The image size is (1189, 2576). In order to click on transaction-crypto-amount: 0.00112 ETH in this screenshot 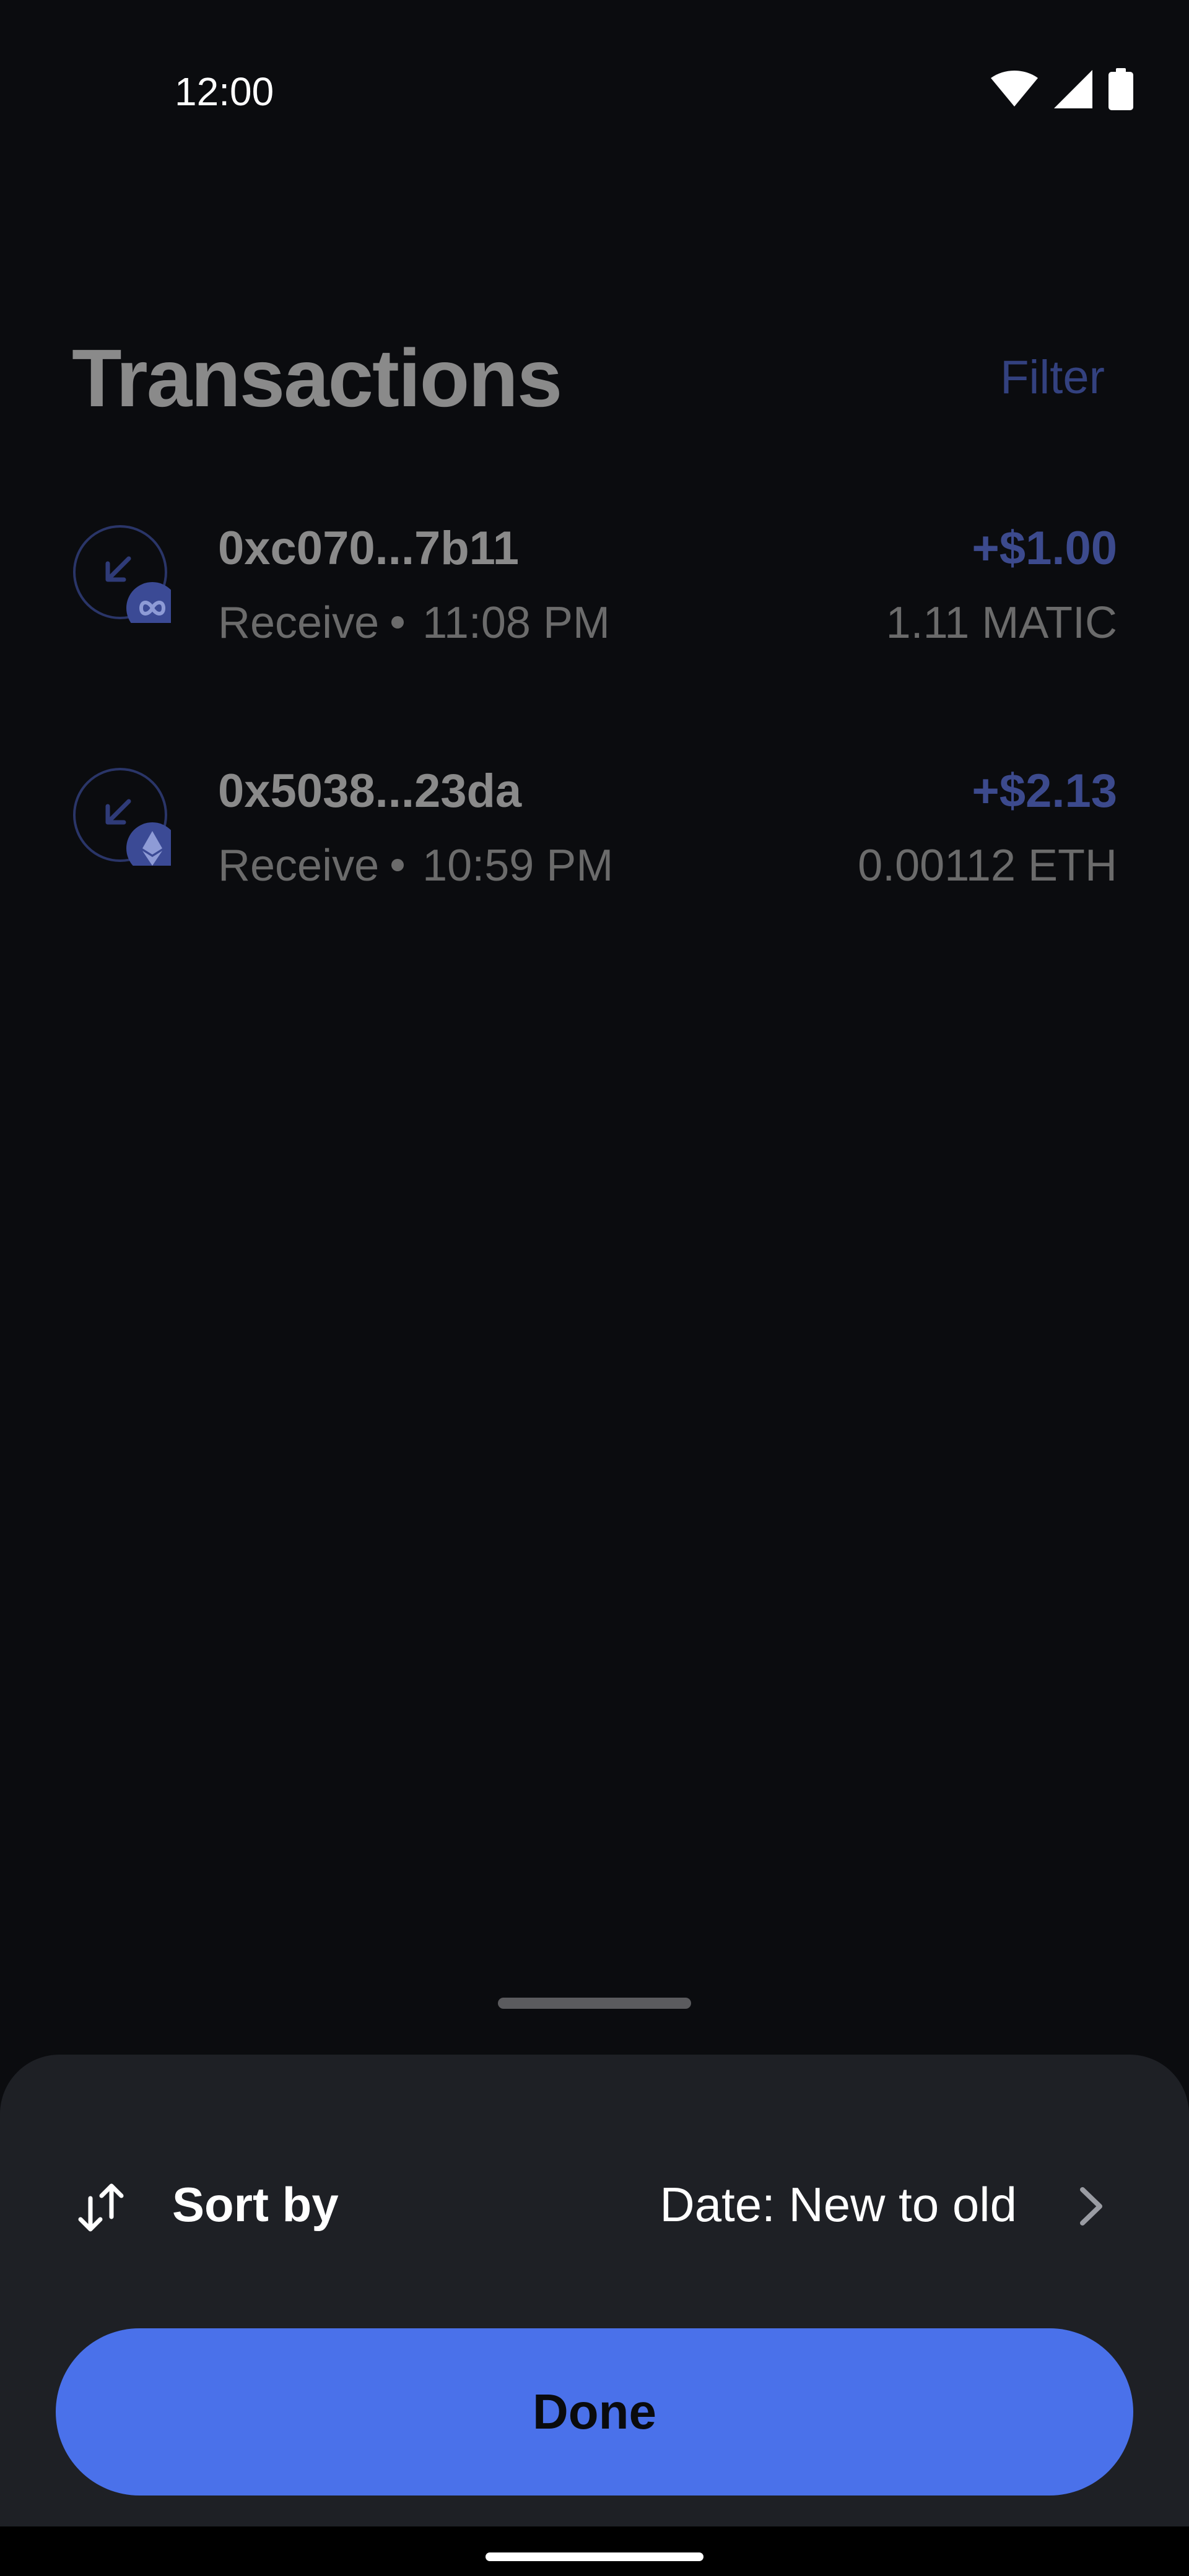, I will do `click(987, 865)`.